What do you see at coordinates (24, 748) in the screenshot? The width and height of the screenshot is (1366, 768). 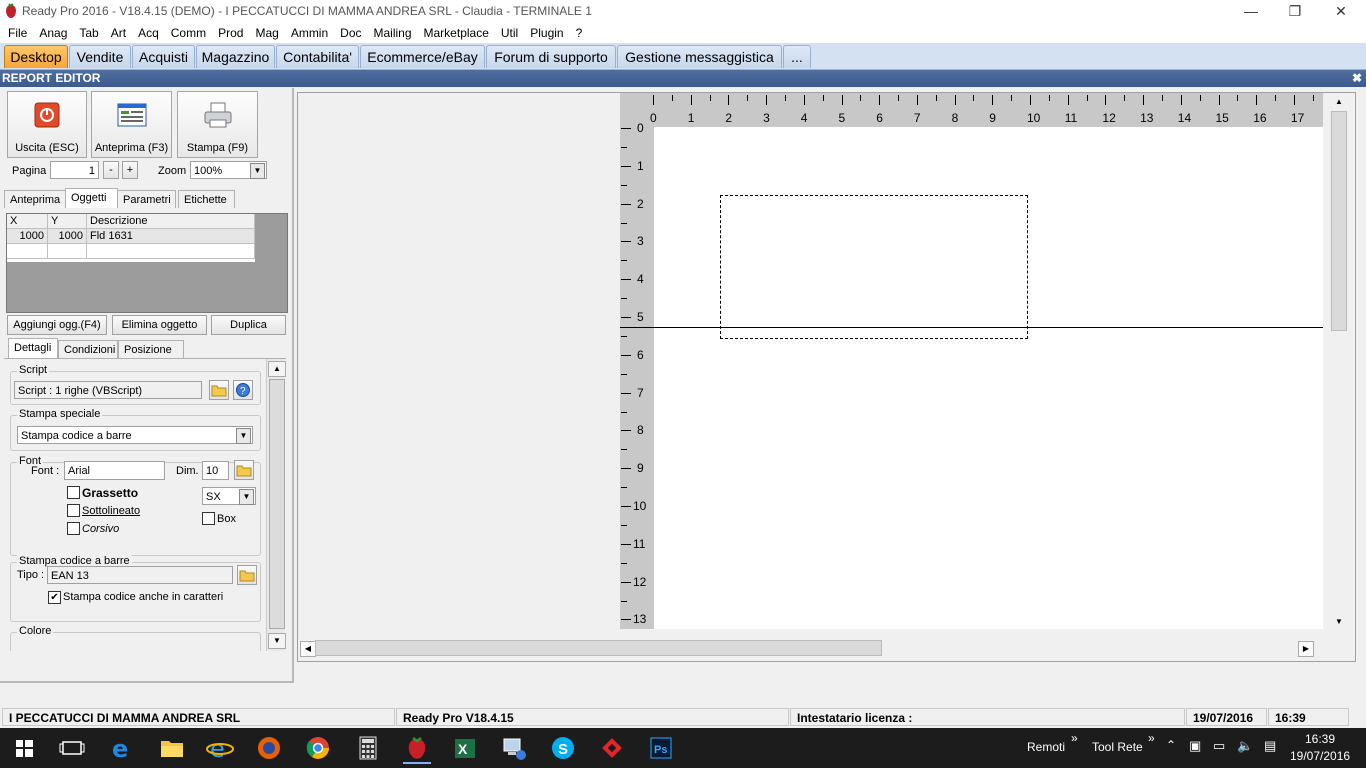 I see `windows-start-icon` at bounding box center [24, 748].